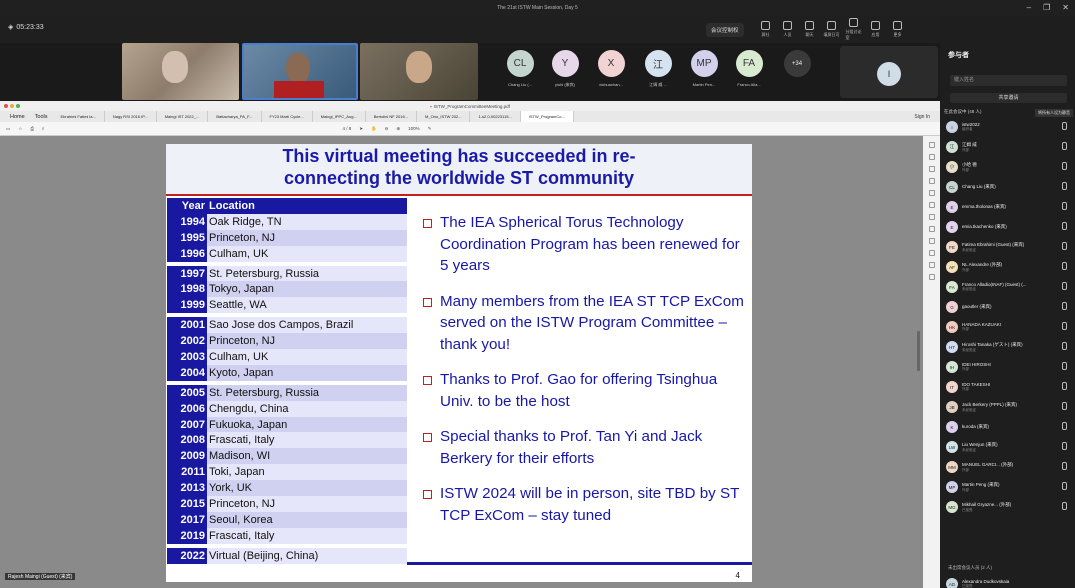  What do you see at coordinates (1008, 80) in the screenshot?
I see `participant-search-input: 键入姓名` at bounding box center [1008, 80].